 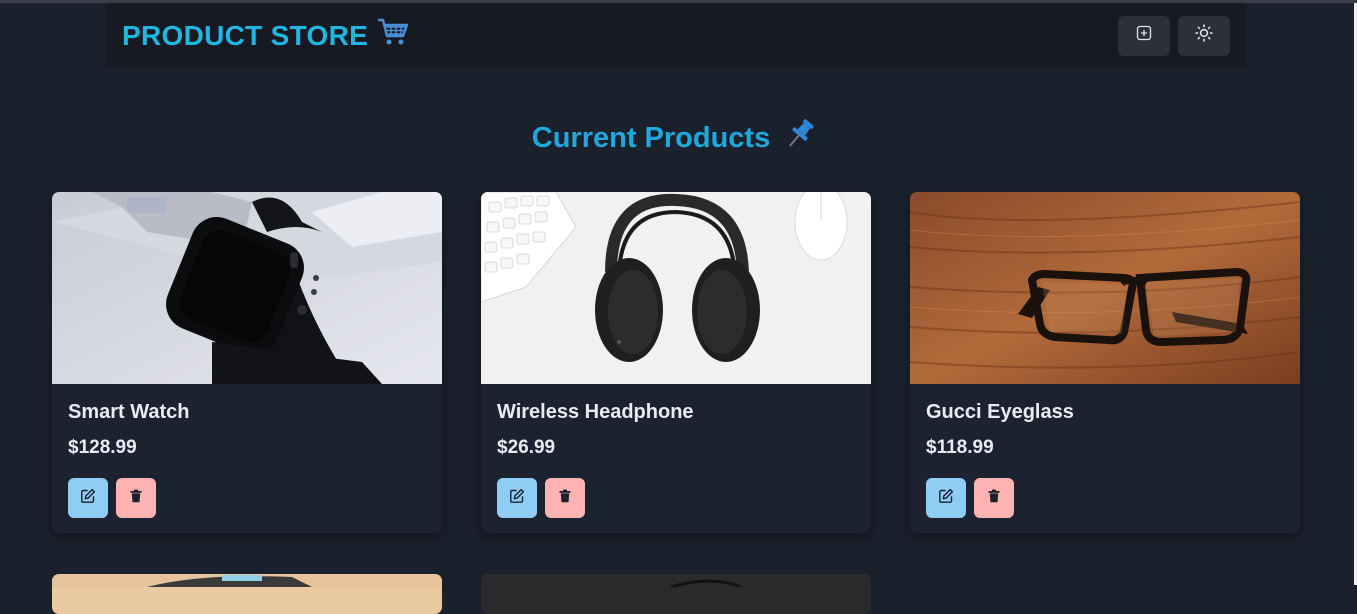 I want to click on product-price: $26.99, so click(x=526, y=447).